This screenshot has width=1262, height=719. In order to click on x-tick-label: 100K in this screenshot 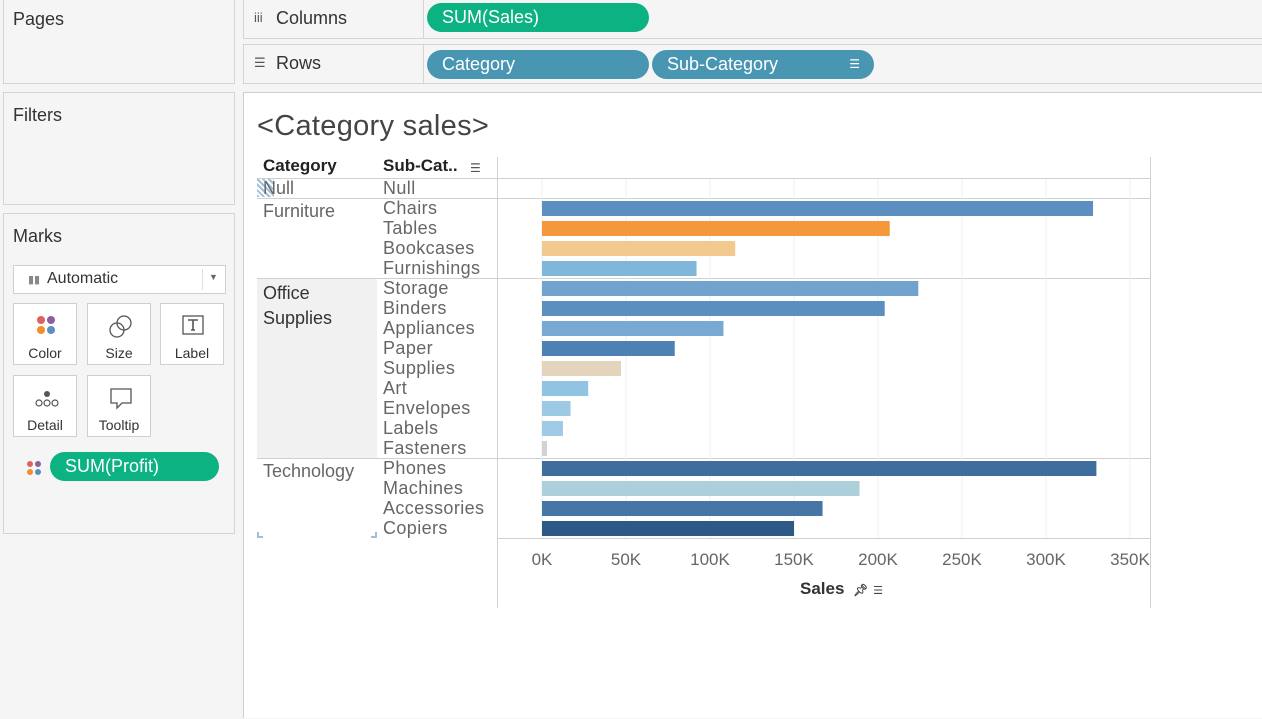, I will do `click(710, 559)`.